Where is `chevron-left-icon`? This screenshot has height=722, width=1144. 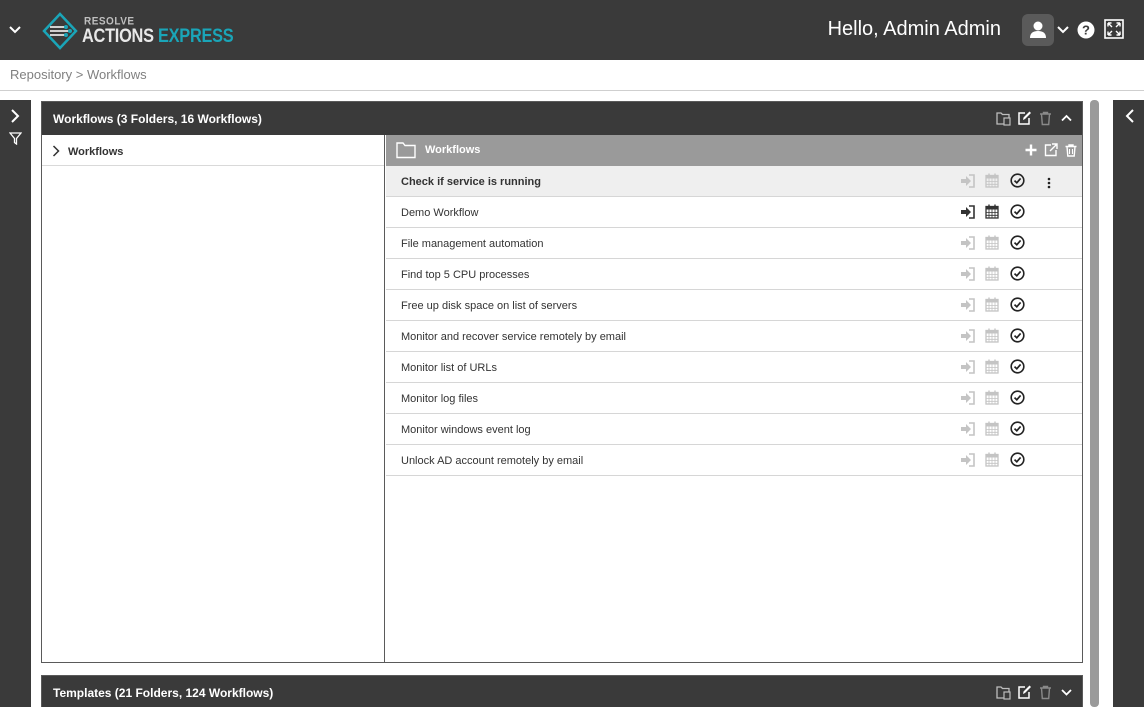
chevron-left-icon is located at coordinates (1130, 116).